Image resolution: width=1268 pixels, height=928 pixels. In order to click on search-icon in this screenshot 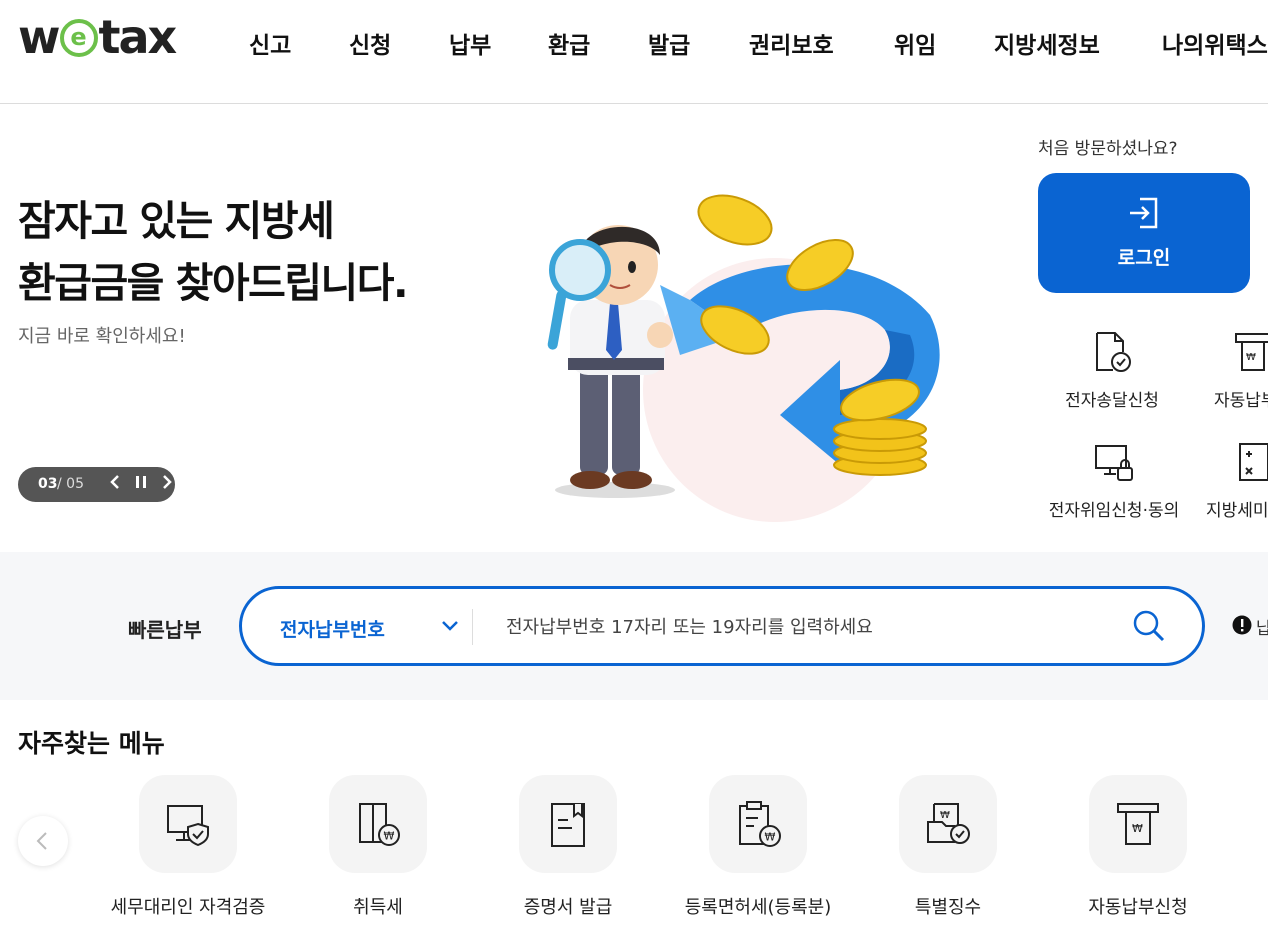, I will do `click(1149, 626)`.